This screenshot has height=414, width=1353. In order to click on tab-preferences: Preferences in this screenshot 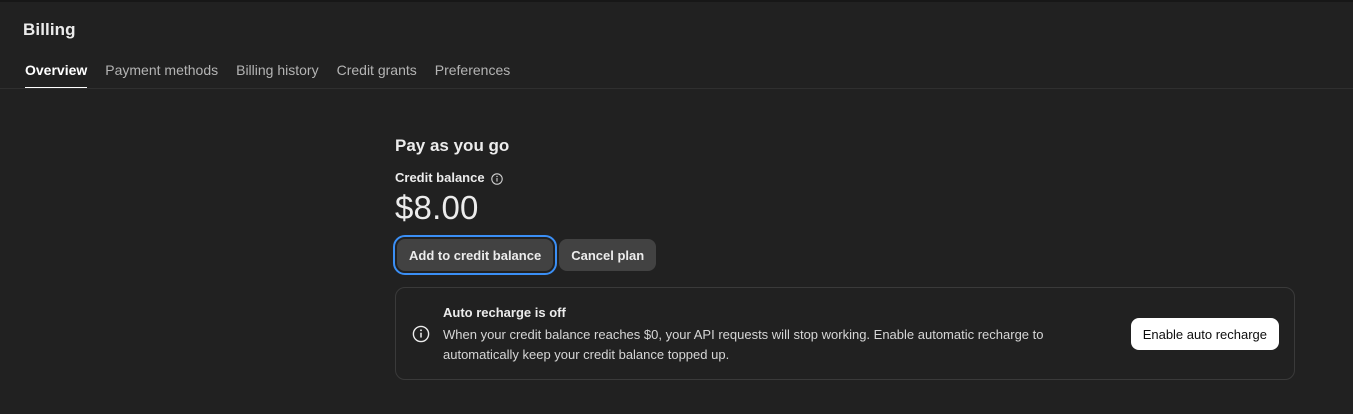, I will do `click(472, 75)`.